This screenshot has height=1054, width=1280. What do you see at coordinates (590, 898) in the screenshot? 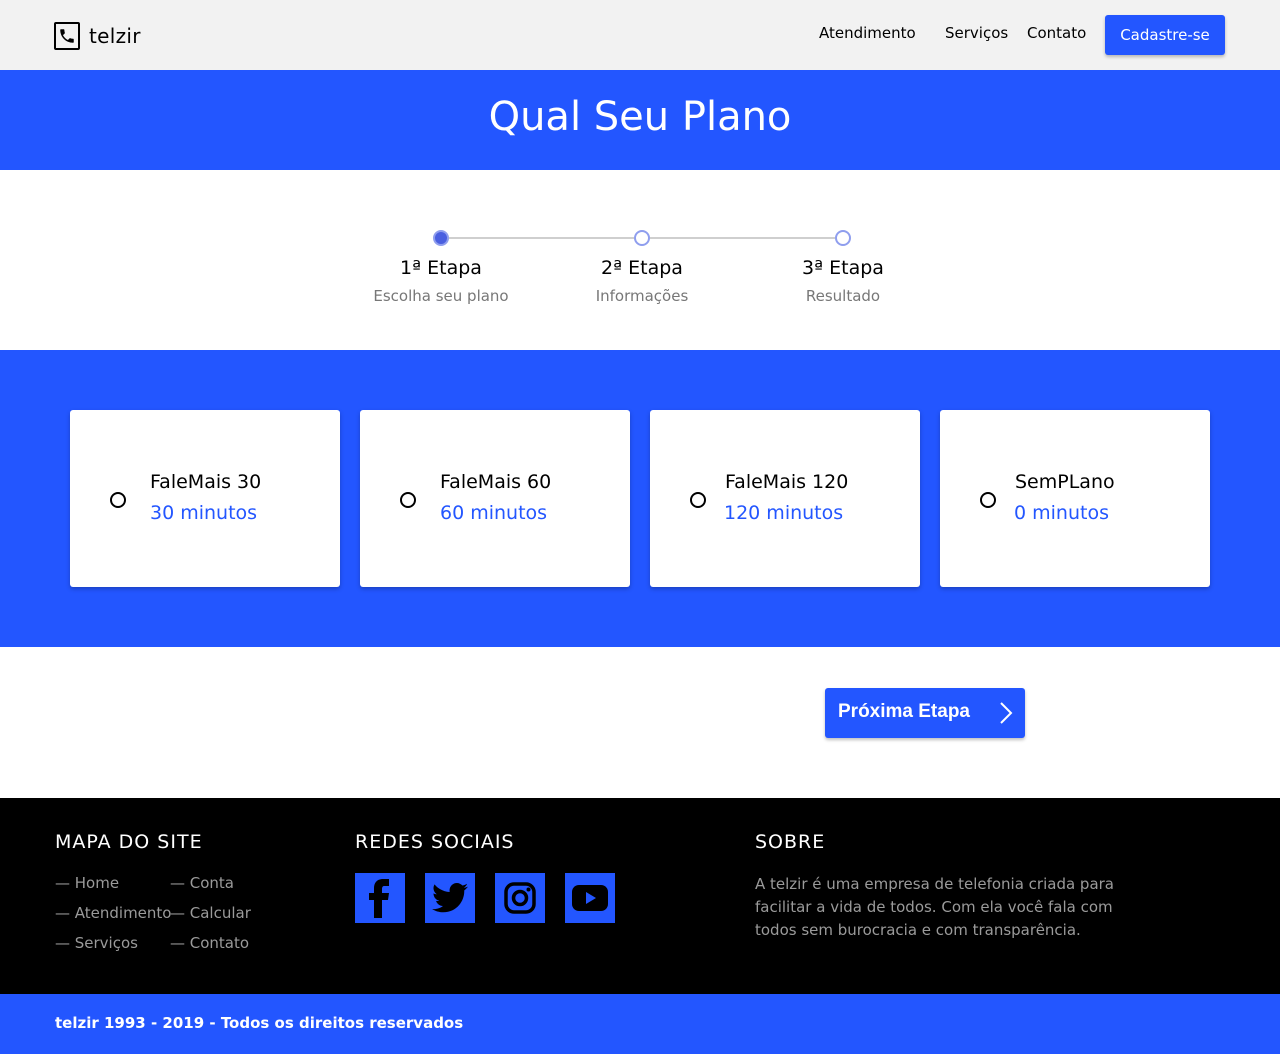
I see `youtube-icon` at bounding box center [590, 898].